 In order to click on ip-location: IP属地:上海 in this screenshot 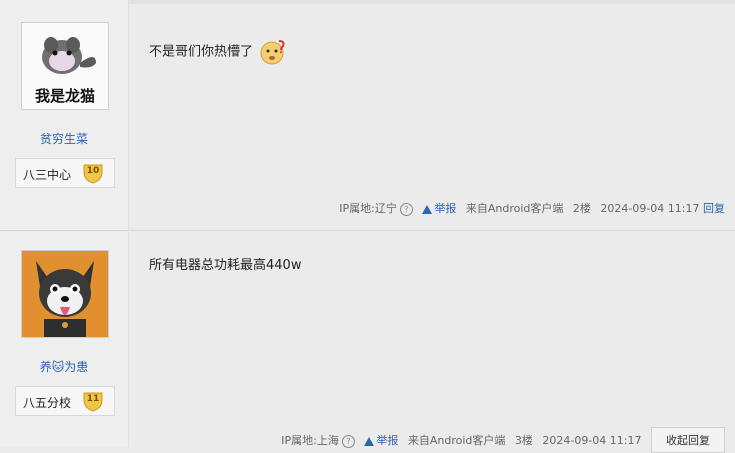, I will do `click(310, 440)`.